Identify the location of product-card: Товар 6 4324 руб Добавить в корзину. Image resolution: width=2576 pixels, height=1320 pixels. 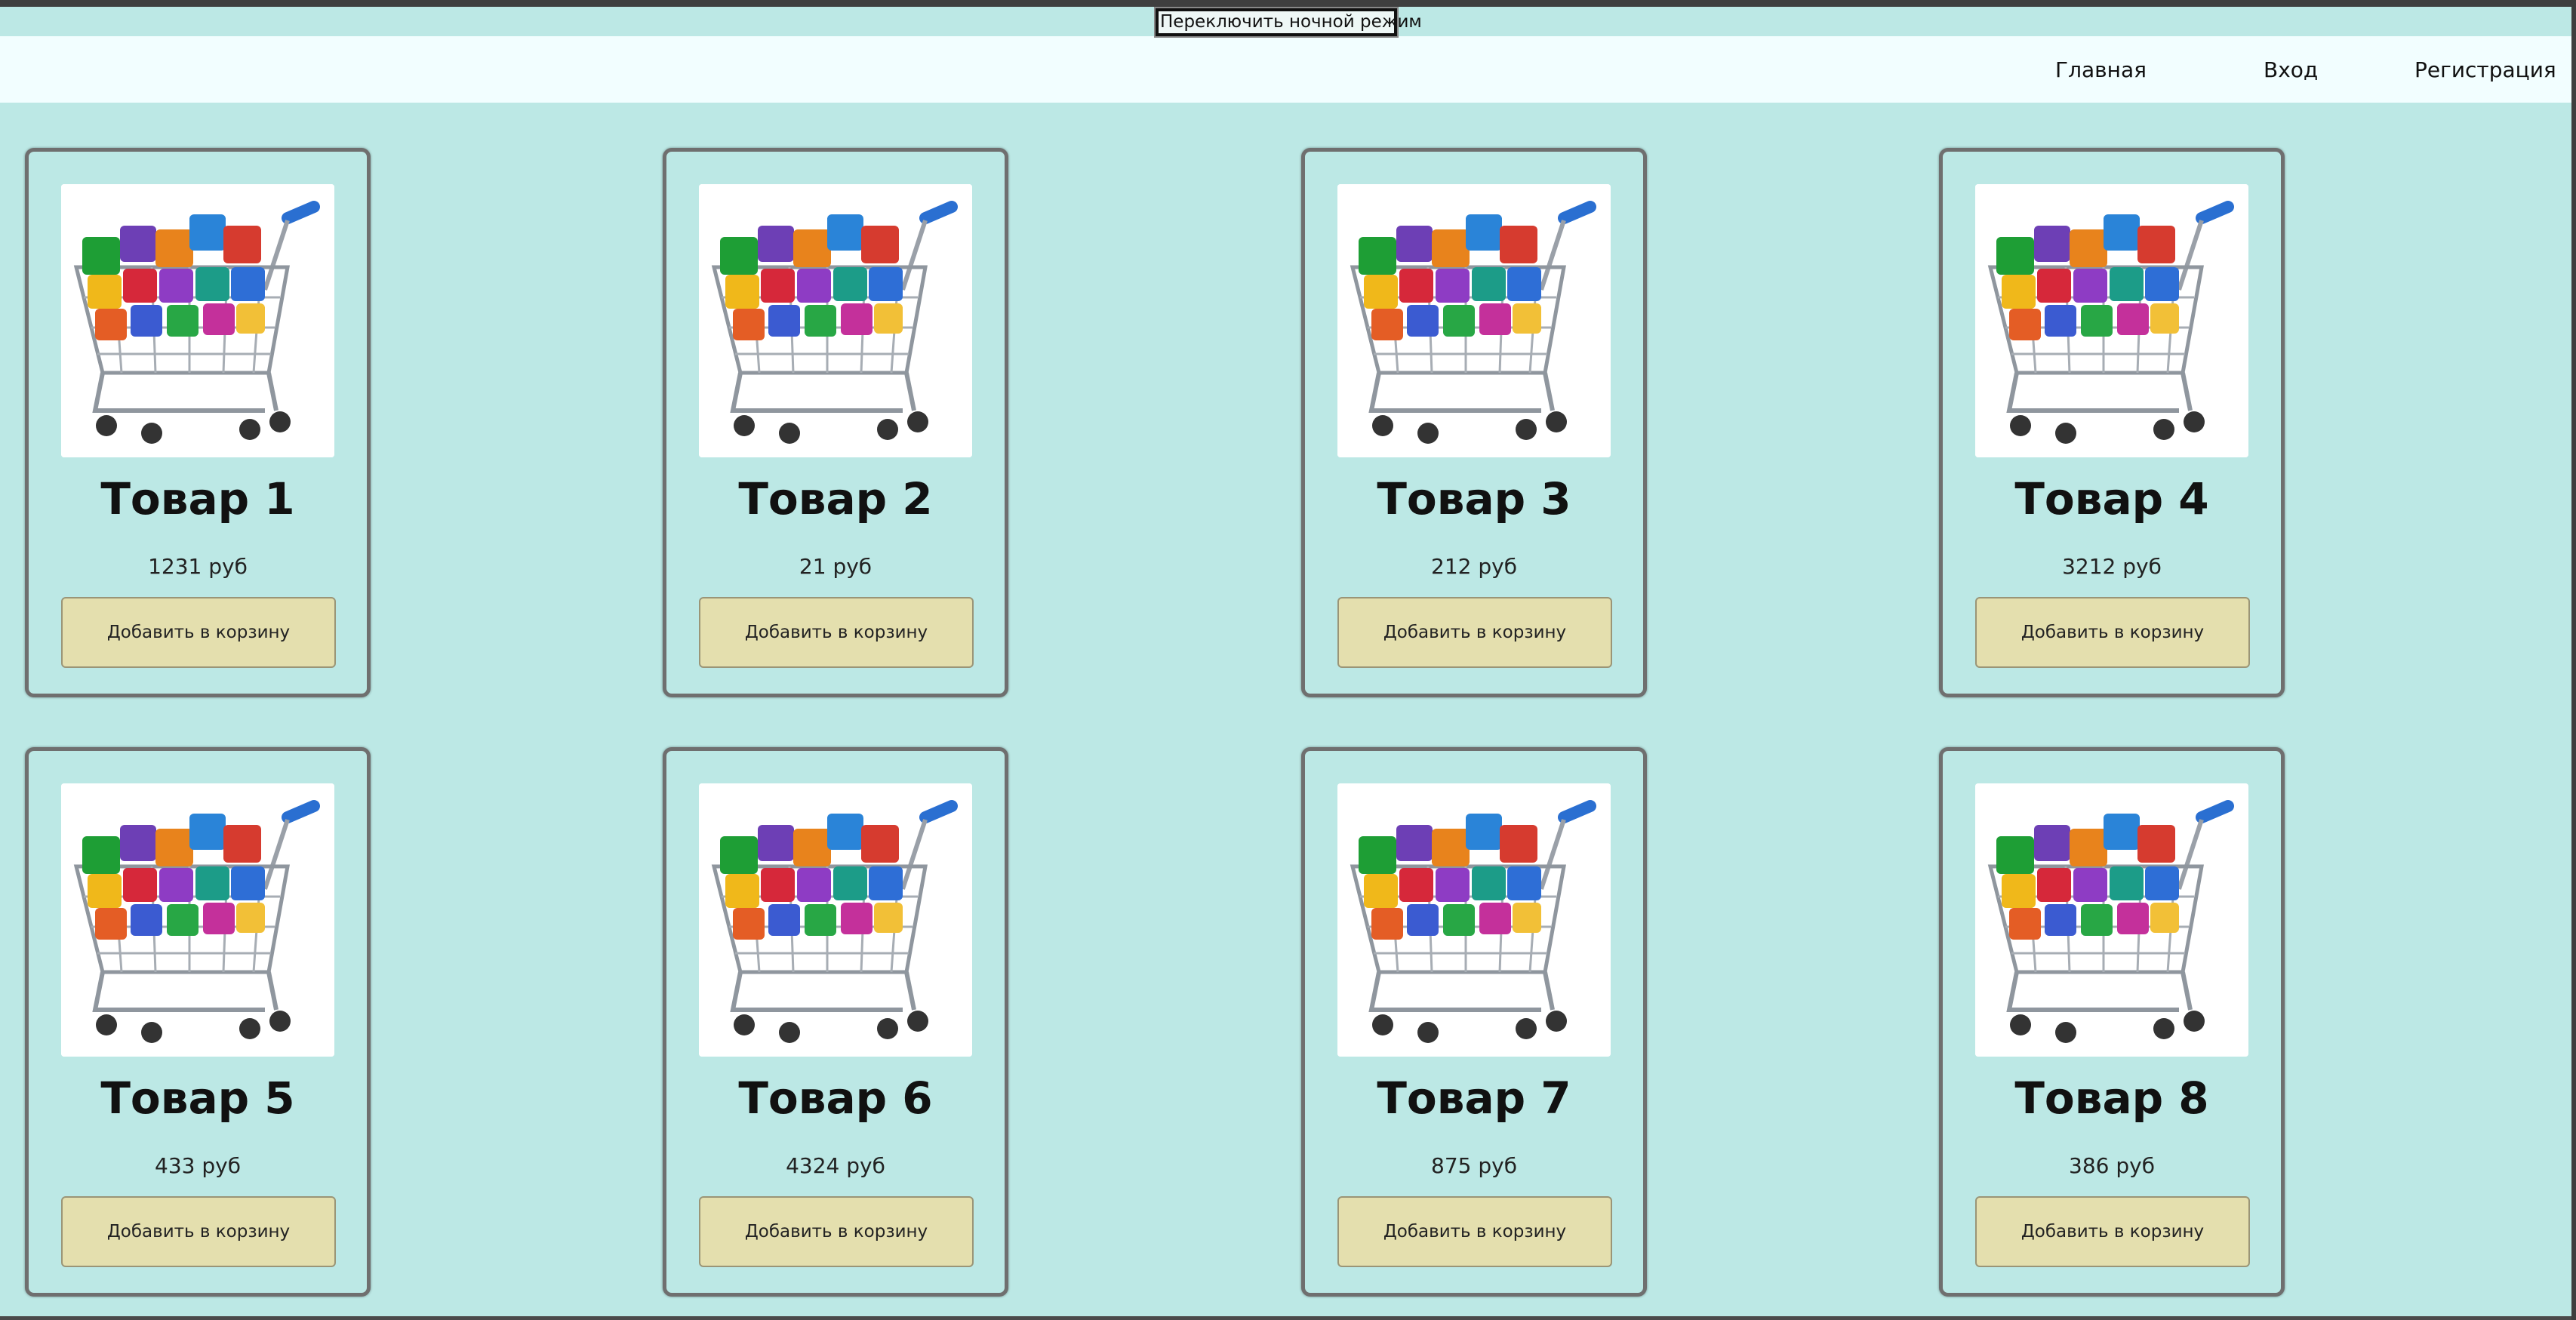
(835, 1022).